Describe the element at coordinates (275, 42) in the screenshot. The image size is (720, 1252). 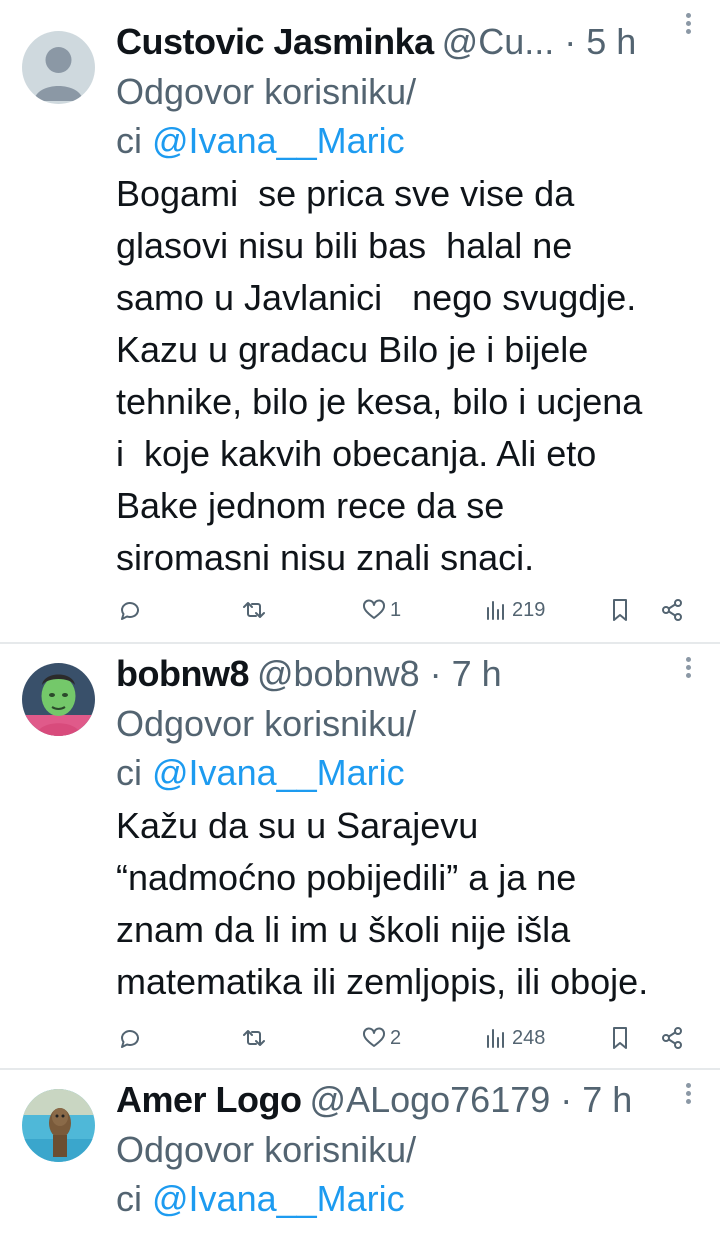
I see `author-name: Custovic Jasminka` at that location.